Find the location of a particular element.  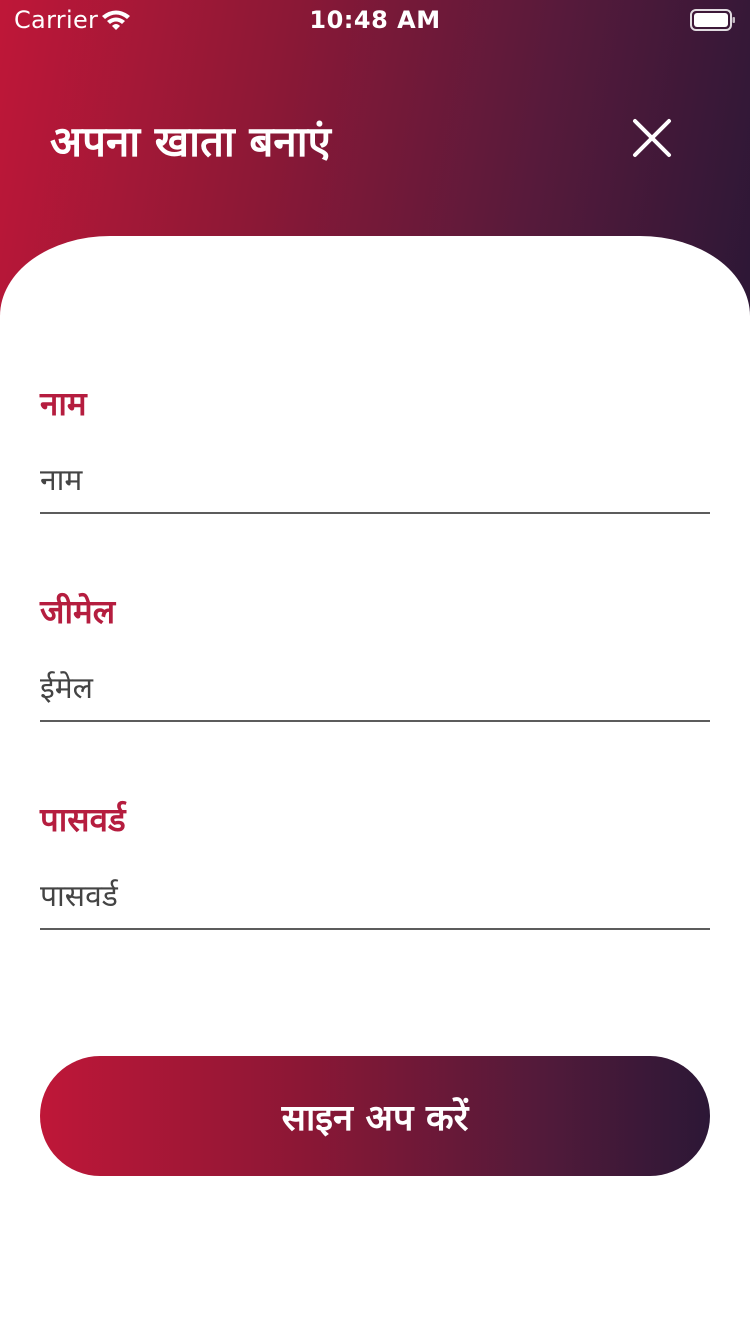

signup-button: साइन अप करें is located at coordinates (375, 1116).